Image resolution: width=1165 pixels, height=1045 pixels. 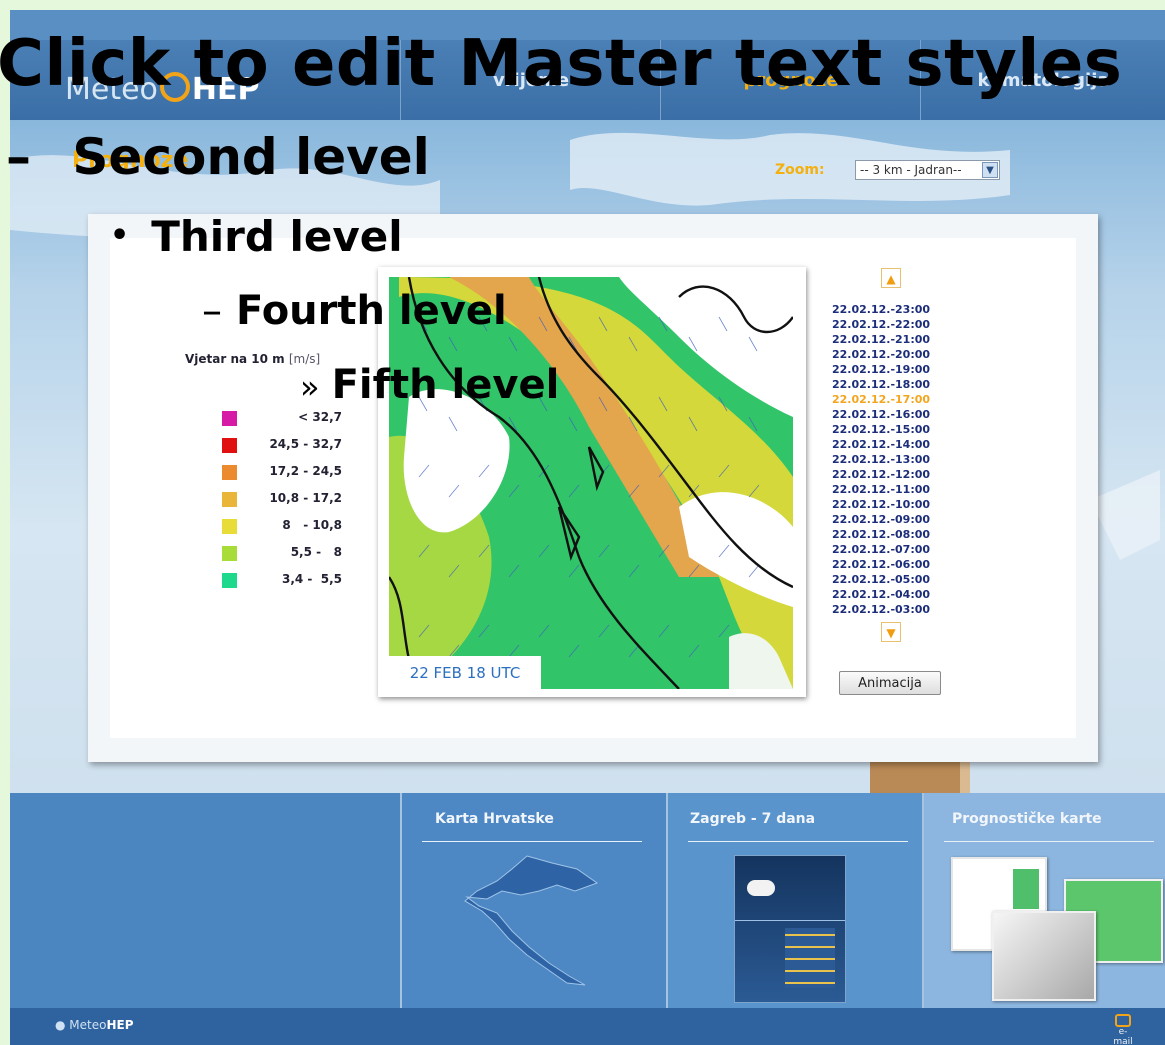 I want to click on legend-label: < 32,7, so click(x=320, y=417).